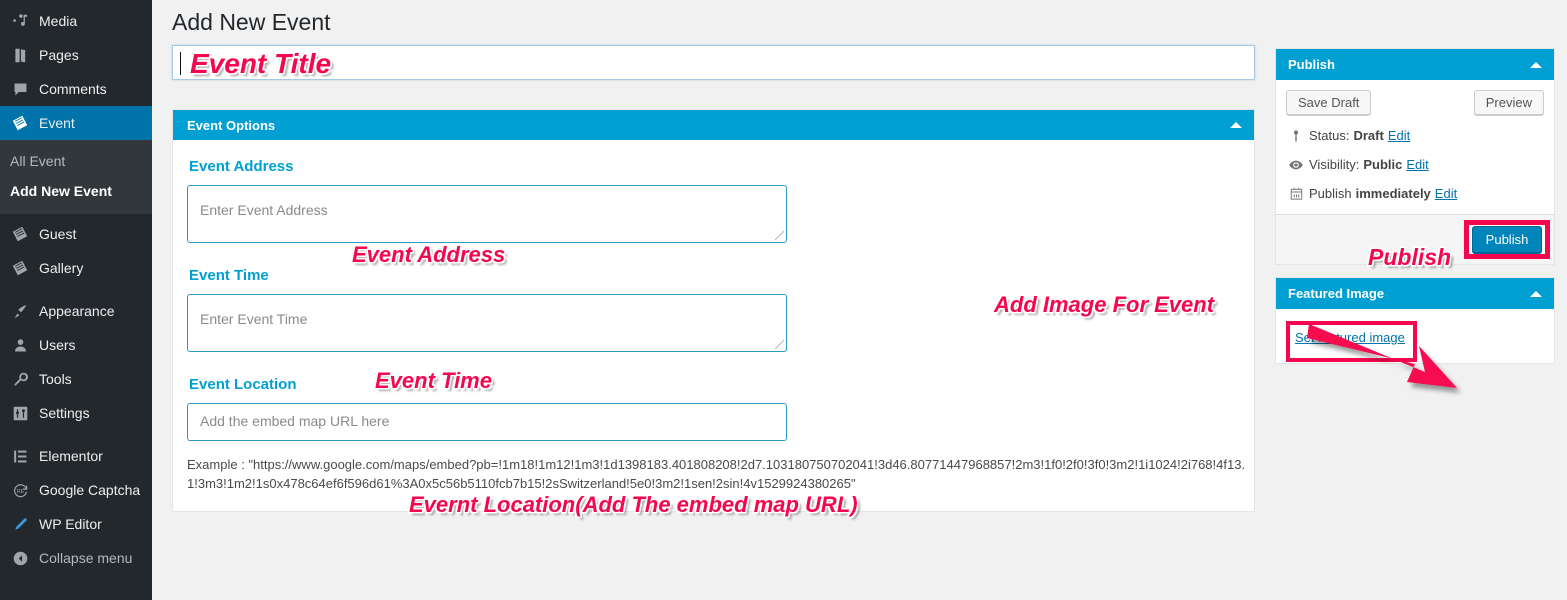 The height and width of the screenshot is (600, 1567). I want to click on sidebar-item-appearance: Appearance, so click(76, 311).